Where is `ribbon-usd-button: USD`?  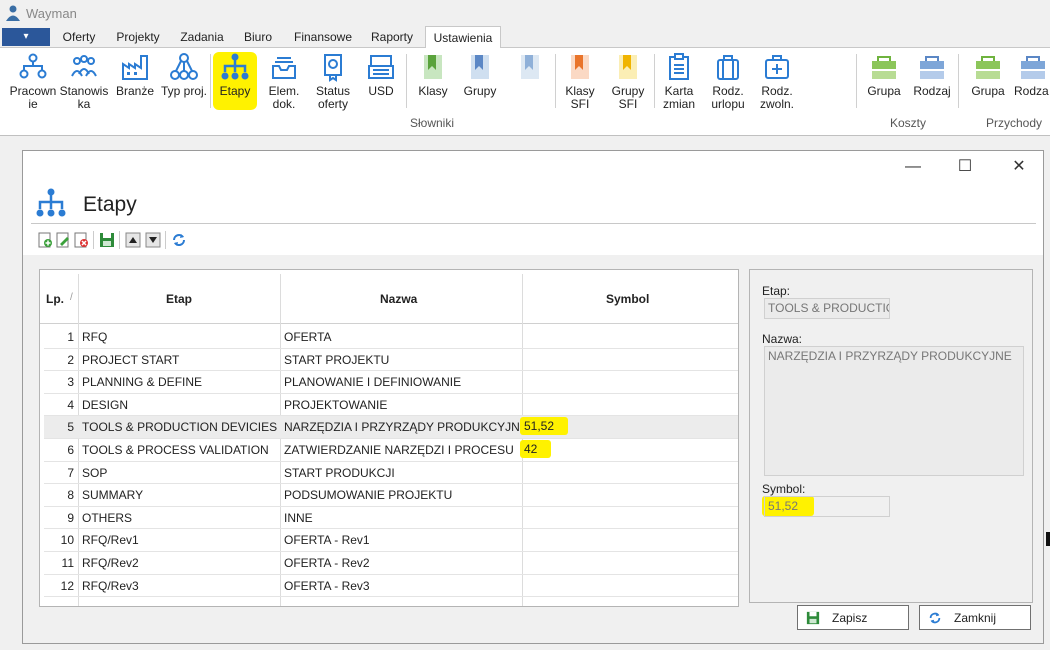
ribbon-usd-button: USD is located at coordinates (381, 75).